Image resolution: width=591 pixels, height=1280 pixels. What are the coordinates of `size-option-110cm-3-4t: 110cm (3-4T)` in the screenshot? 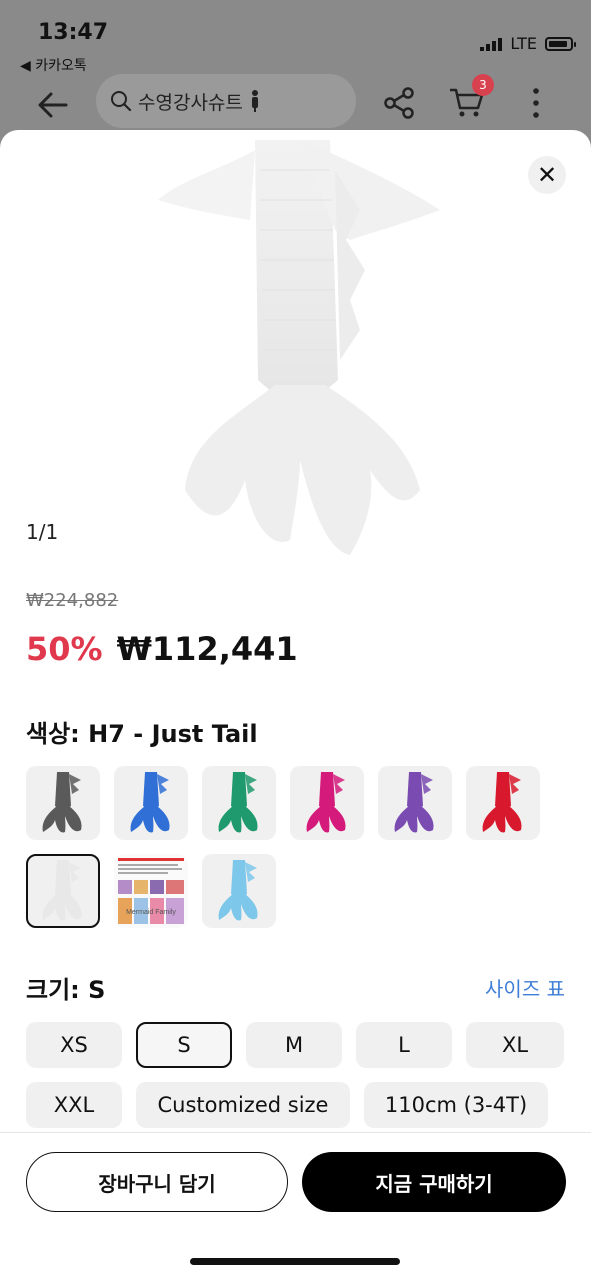 It's located at (456, 1105).